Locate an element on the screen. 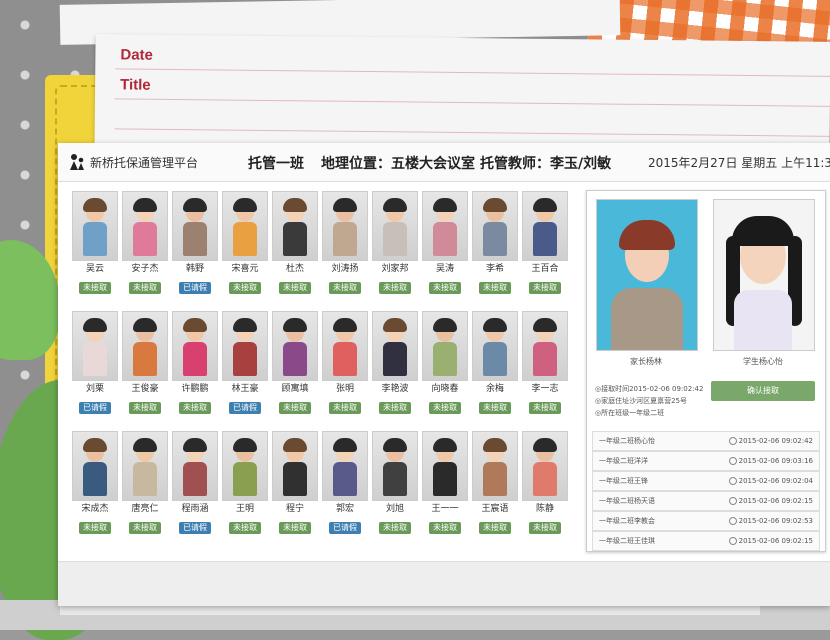  record-time: 2015-02-06 09:02:53 is located at coordinates (770, 521).